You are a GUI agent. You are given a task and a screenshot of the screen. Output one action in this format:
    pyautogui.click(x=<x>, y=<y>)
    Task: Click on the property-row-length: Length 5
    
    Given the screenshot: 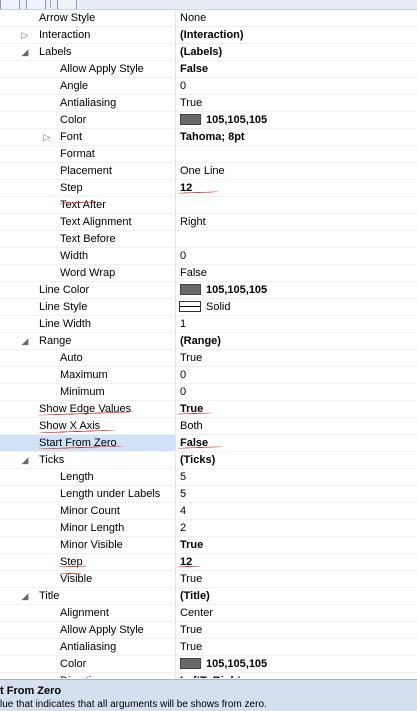 What is the action you would take?
    pyautogui.click(x=208, y=477)
    